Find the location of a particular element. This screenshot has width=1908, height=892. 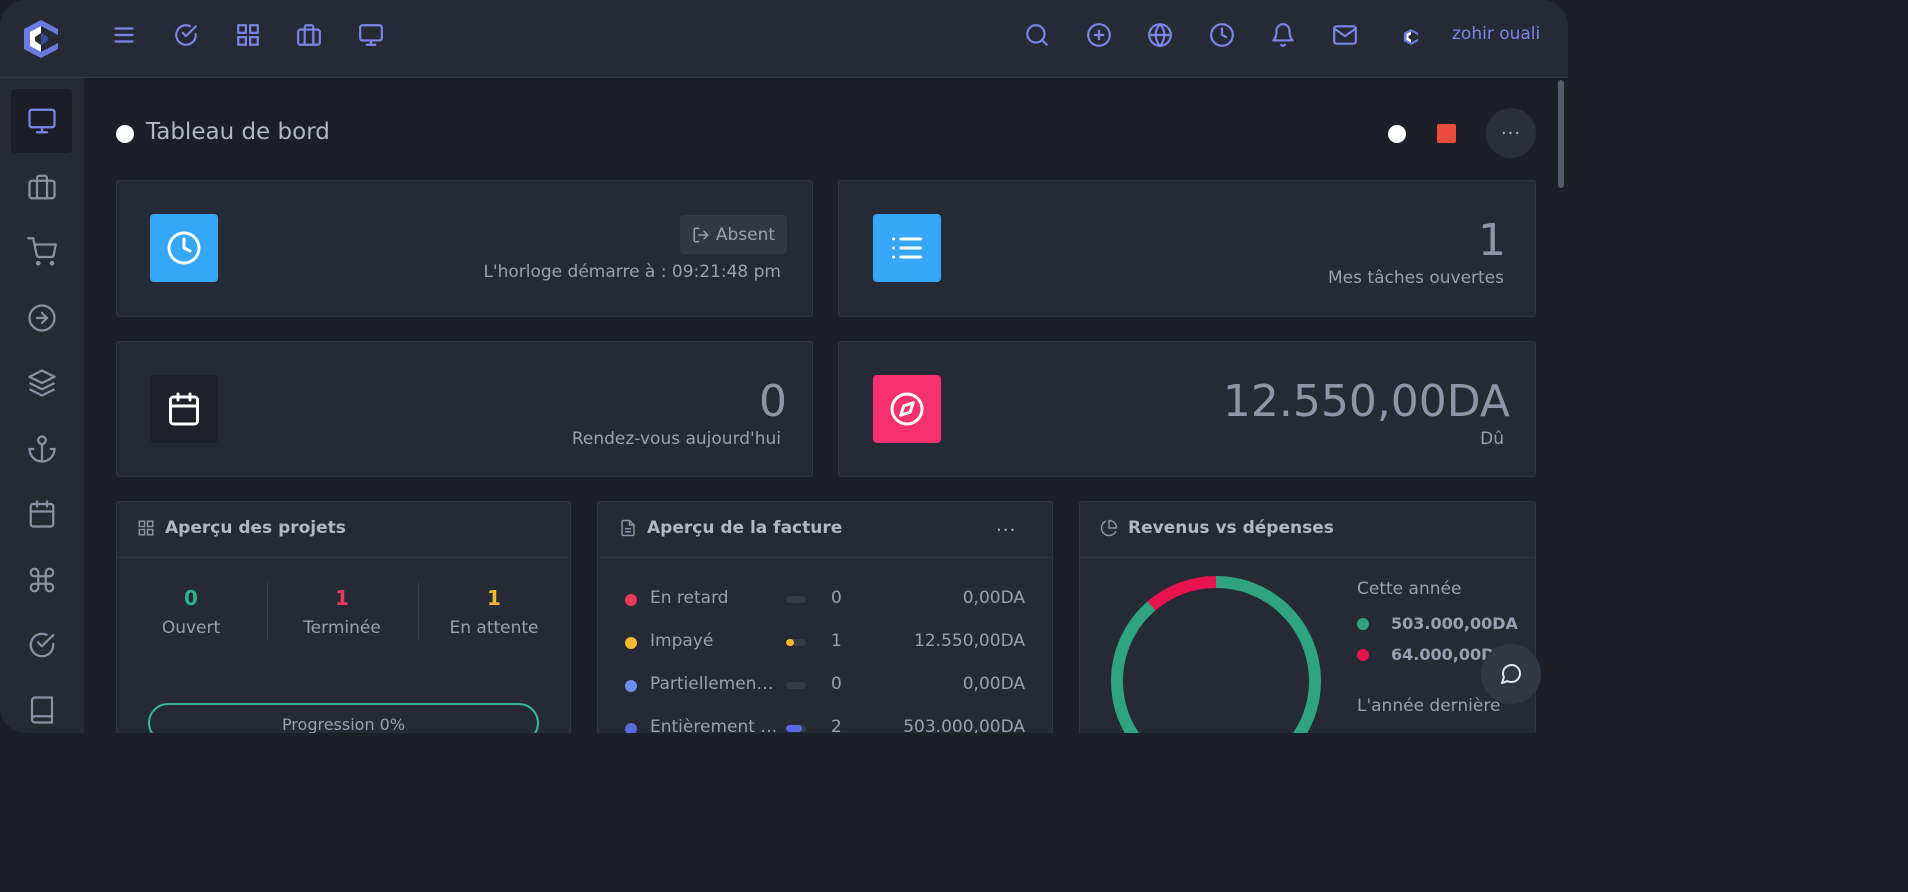

invoice-amount: 12.550,00DA is located at coordinates (969, 641).